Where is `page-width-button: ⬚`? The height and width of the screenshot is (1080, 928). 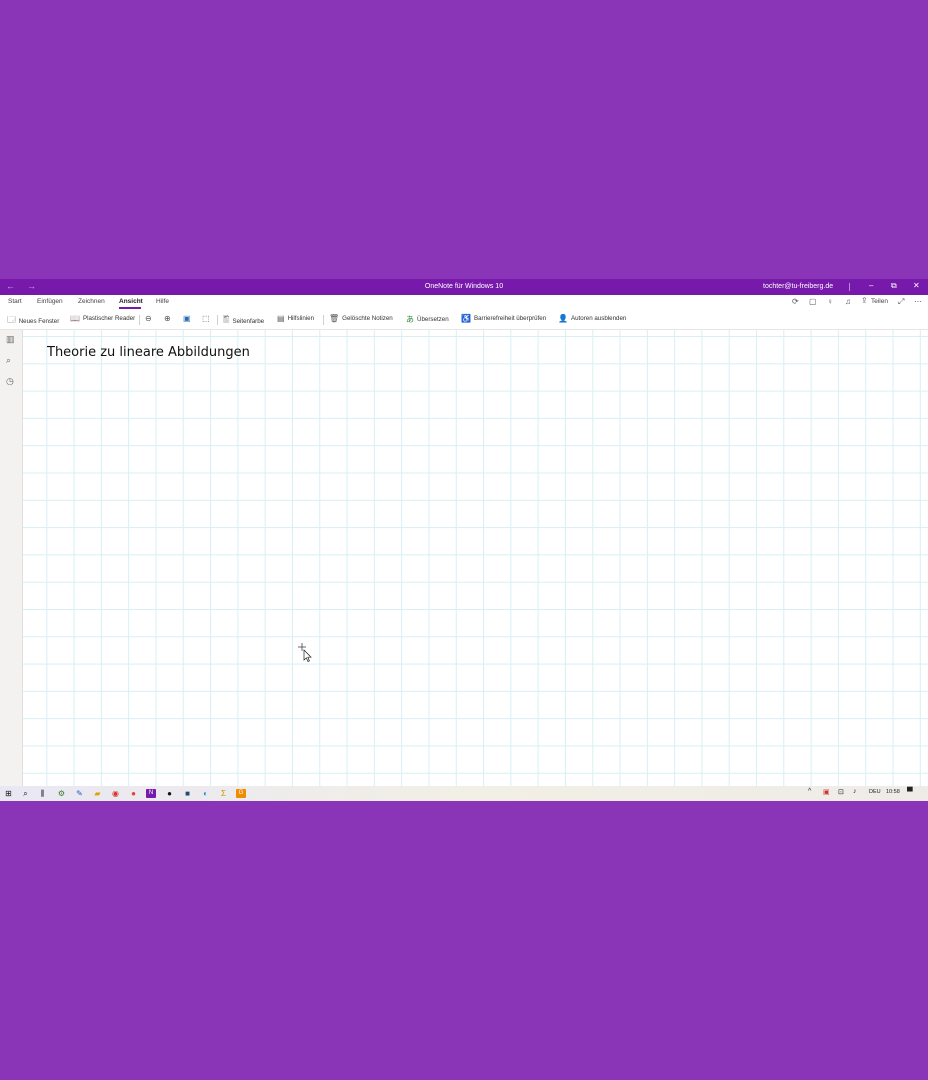 page-width-button: ⬚ is located at coordinates (206, 318).